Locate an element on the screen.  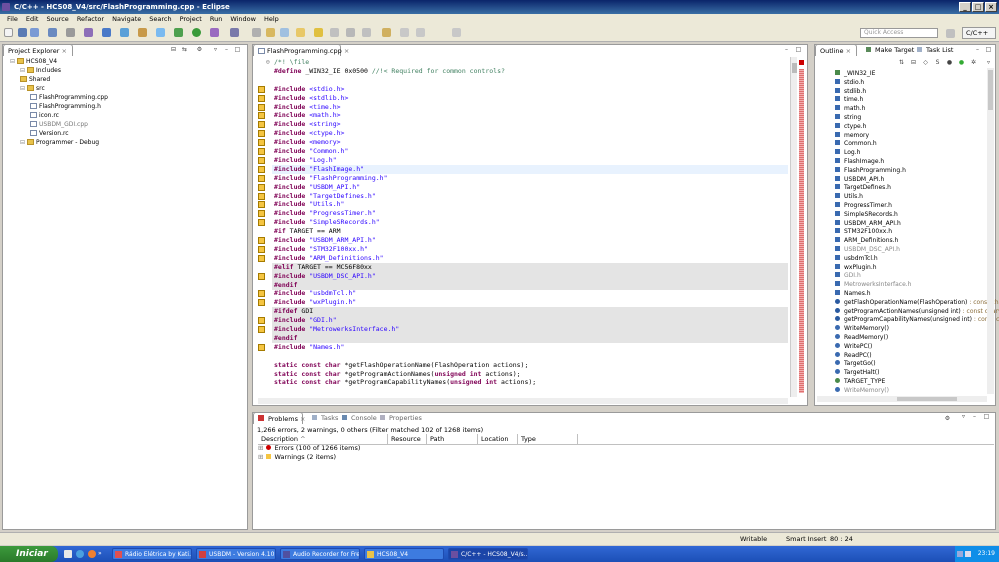
view-menu-icon: ▿ is located at coordinates (215, 49).